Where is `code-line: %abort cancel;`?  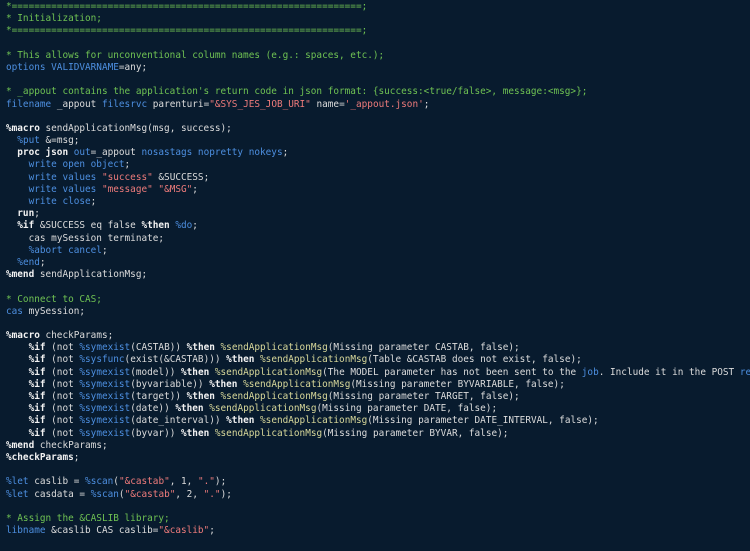
code-line: %abort cancel; is located at coordinates (375, 251).